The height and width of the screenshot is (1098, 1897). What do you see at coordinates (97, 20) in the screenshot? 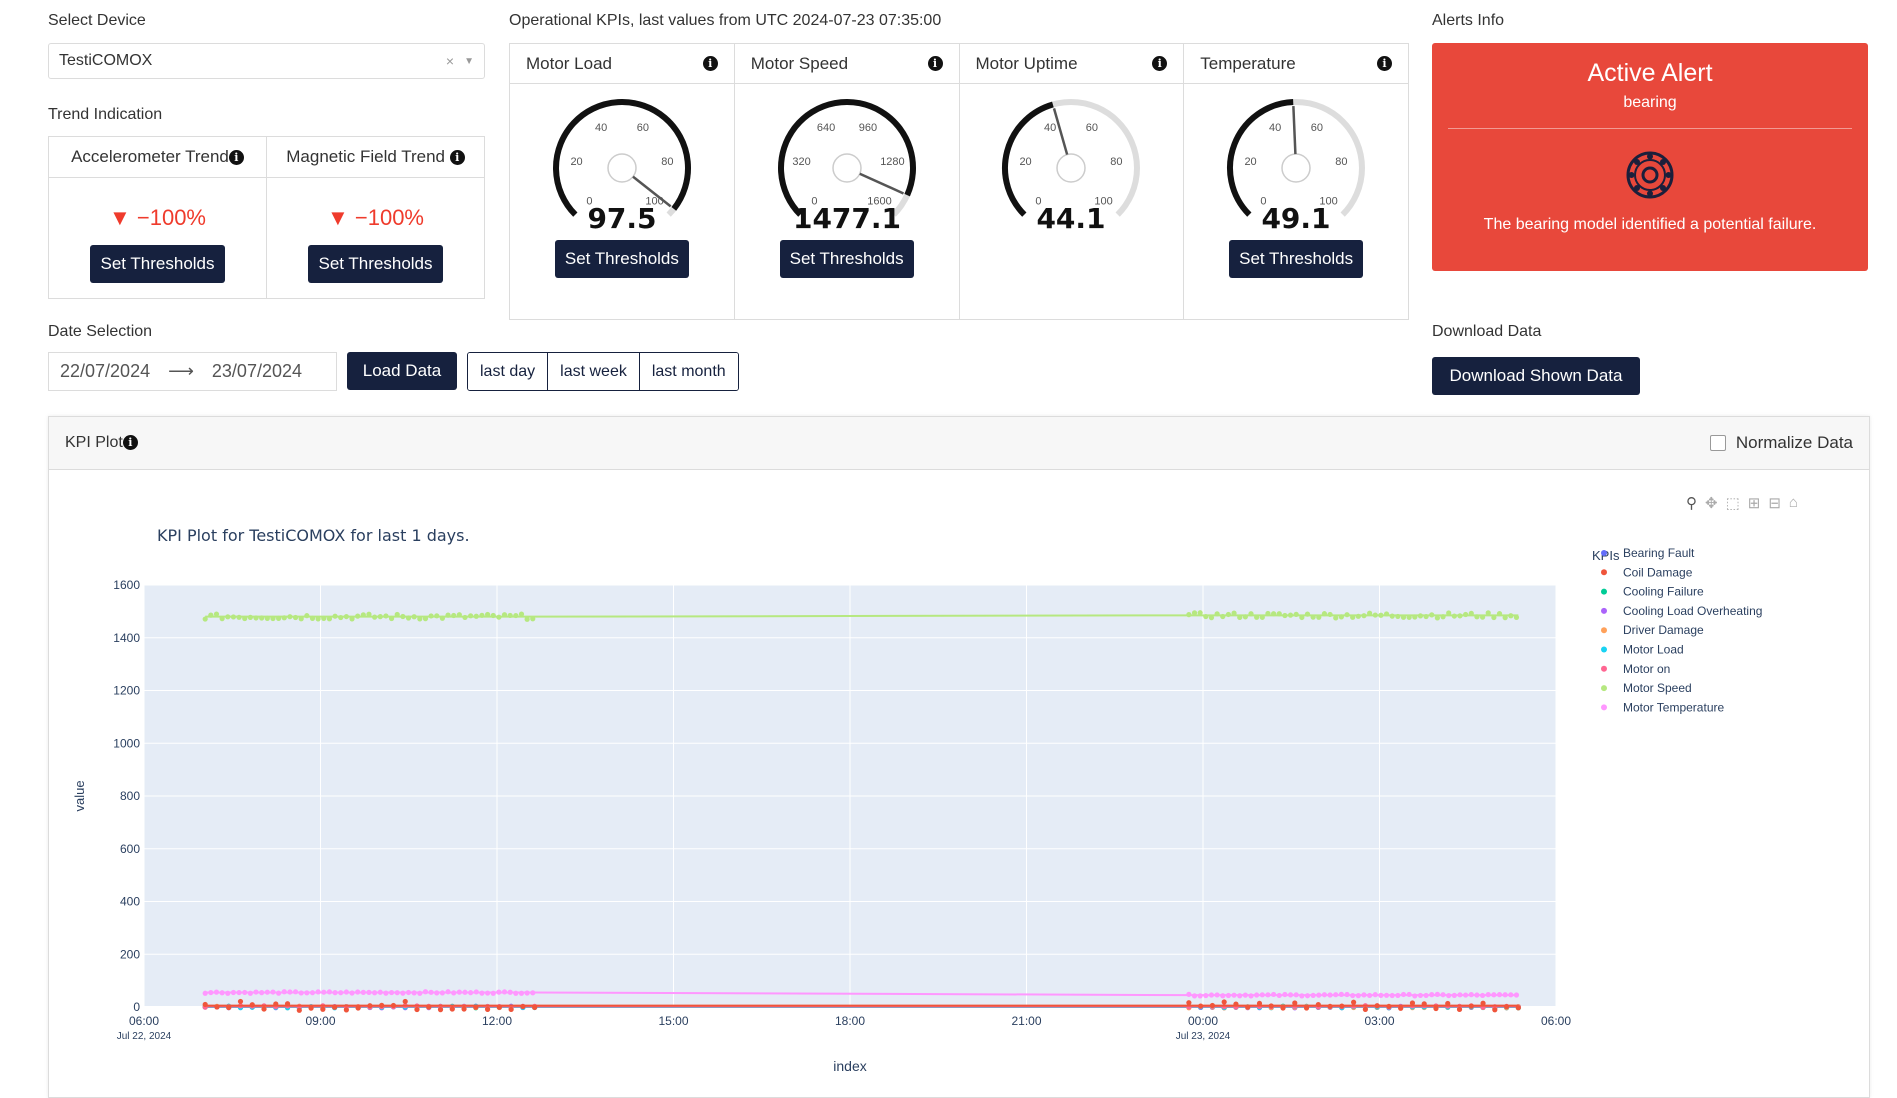
I see `select-device-label: Select Device` at bounding box center [97, 20].